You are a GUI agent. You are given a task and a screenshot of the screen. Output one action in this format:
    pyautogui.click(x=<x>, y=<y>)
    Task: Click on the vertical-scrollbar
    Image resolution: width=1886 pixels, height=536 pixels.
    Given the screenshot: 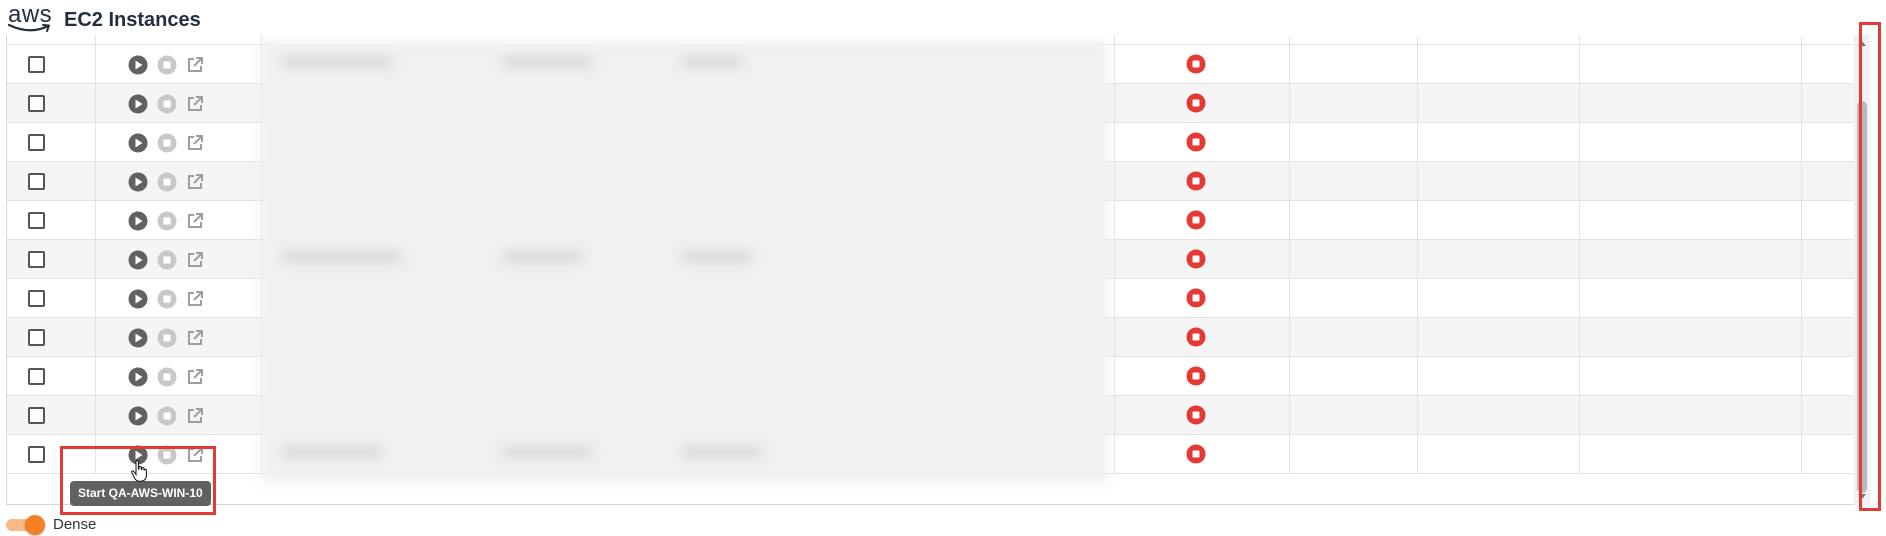 What is the action you would take?
    pyautogui.click(x=1862, y=270)
    